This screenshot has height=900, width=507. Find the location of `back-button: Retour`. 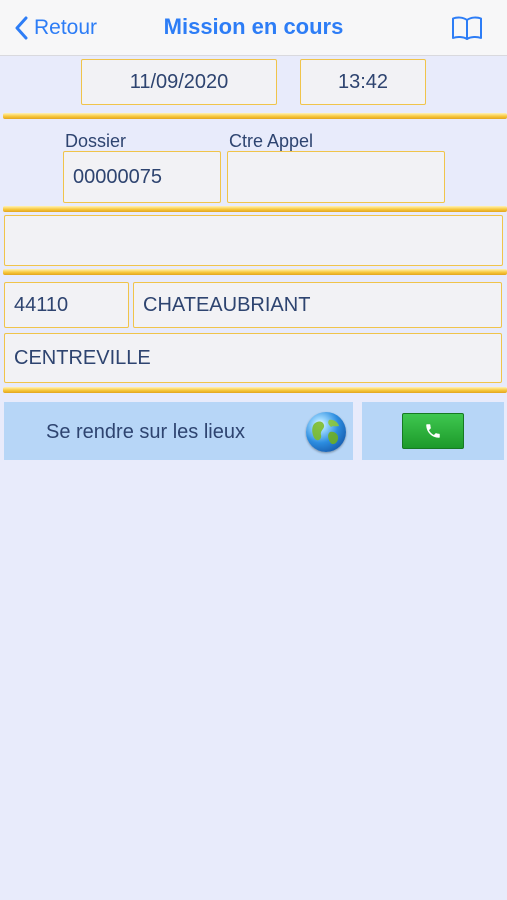

back-button: Retour is located at coordinates (55, 28).